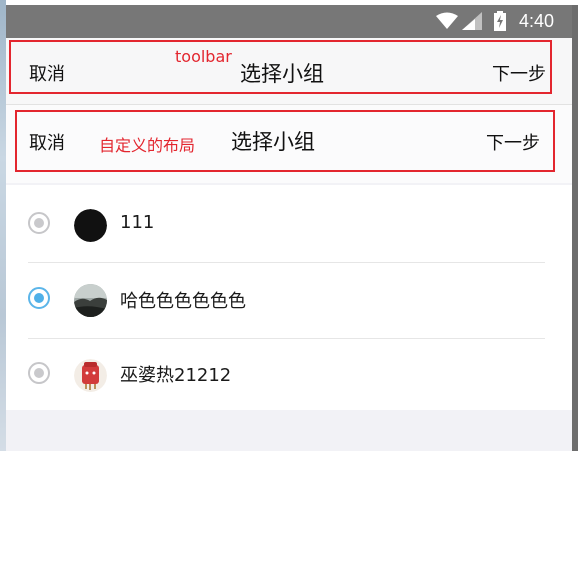  Describe the element at coordinates (280, 67) in the screenshot. I see `toolbar-annotation-box` at that location.